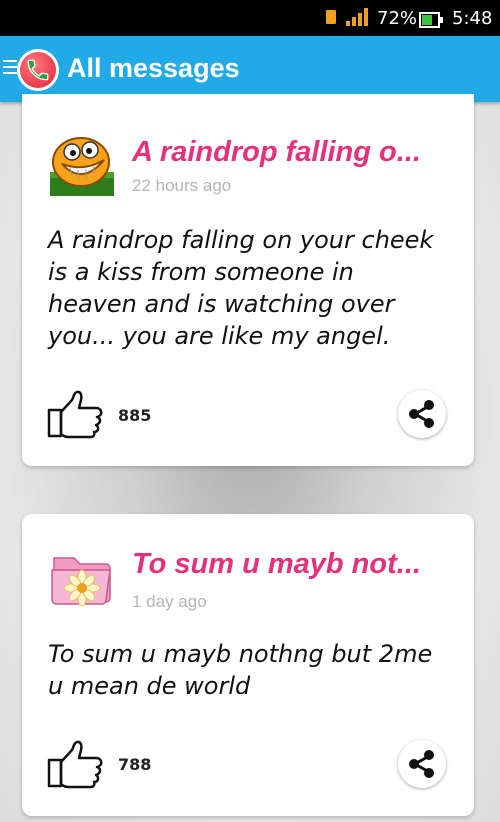  I want to click on clock: 5:48, so click(472, 18).